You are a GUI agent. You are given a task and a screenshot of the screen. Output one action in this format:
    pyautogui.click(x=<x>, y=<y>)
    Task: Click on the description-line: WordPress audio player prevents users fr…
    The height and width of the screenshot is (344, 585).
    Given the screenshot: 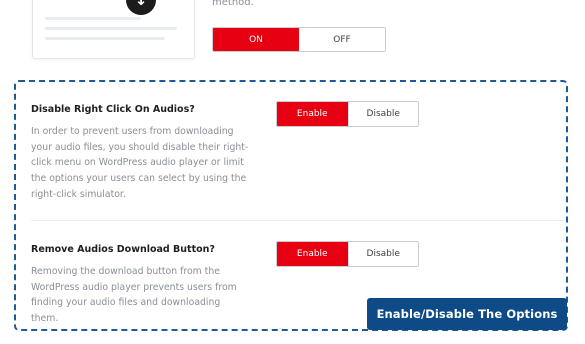 What is the action you would take?
    pyautogui.click(x=134, y=287)
    